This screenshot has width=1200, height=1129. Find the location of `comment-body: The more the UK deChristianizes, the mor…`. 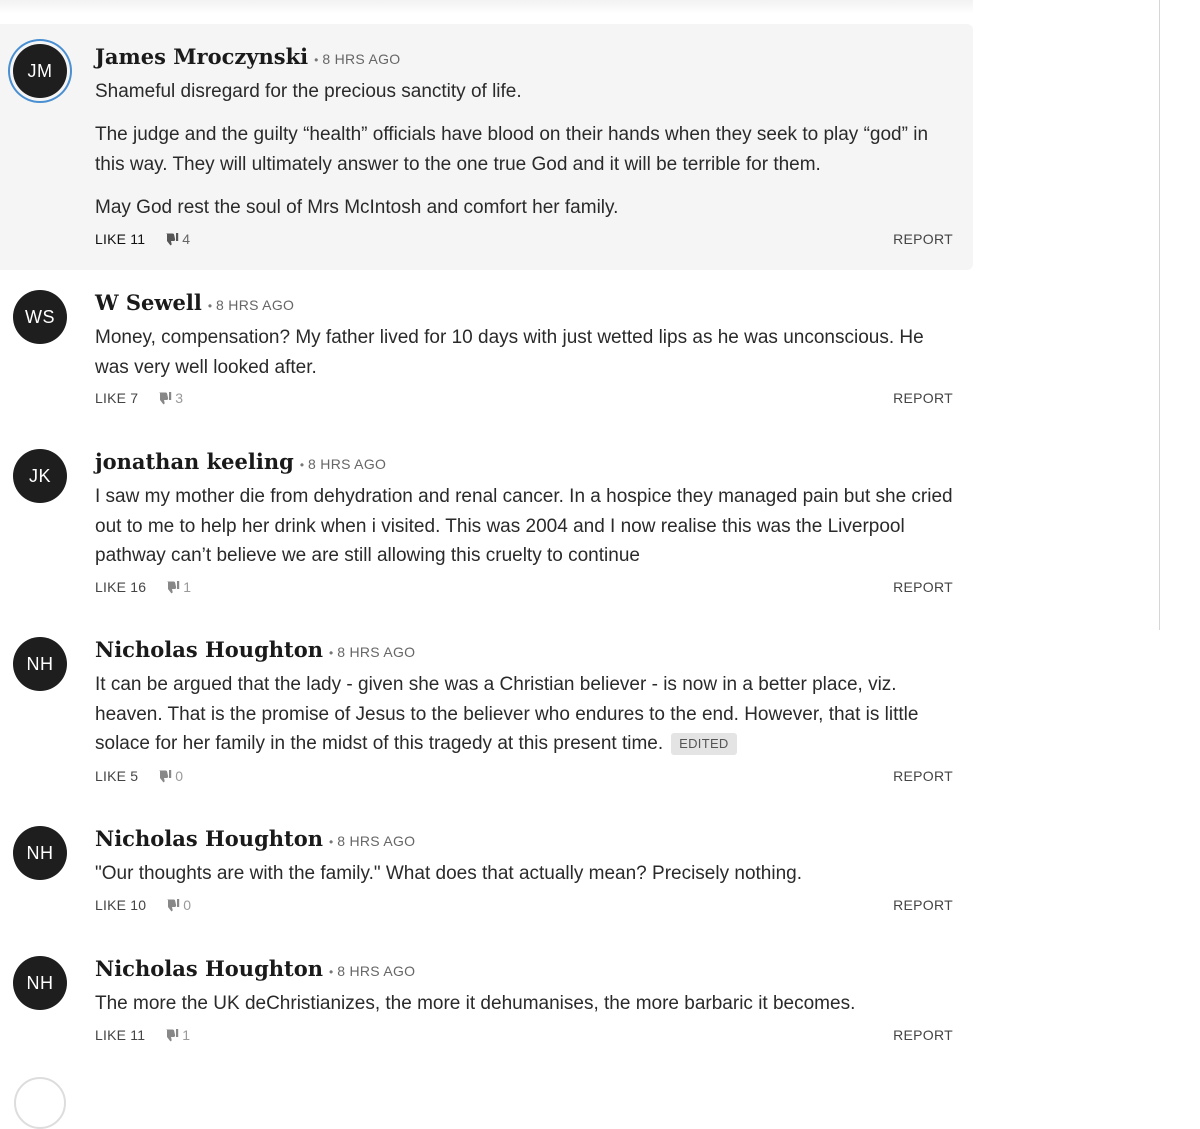

comment-body: The more the UK deChristianizes, the mor… is located at coordinates (528, 1004).